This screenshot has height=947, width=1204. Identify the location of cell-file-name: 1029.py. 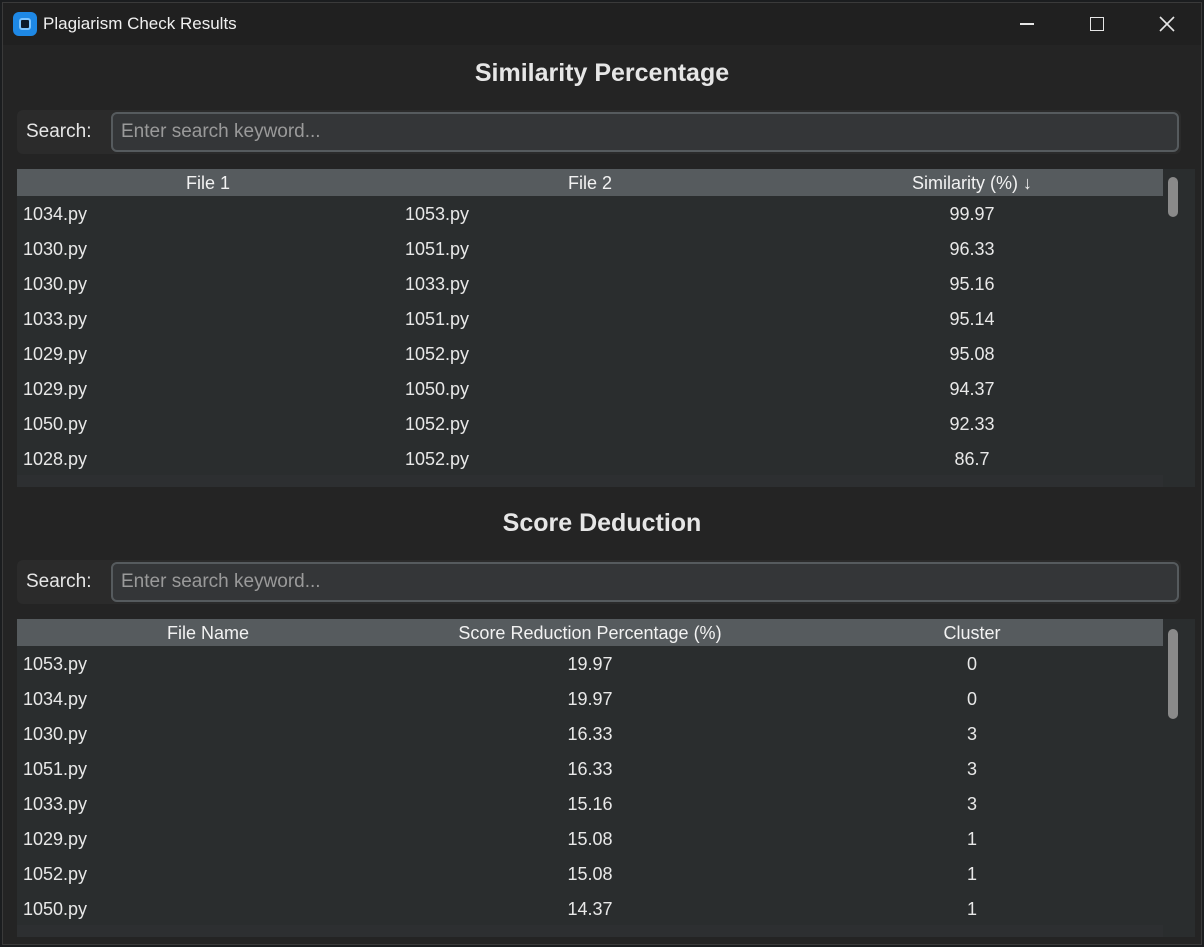
(55, 839).